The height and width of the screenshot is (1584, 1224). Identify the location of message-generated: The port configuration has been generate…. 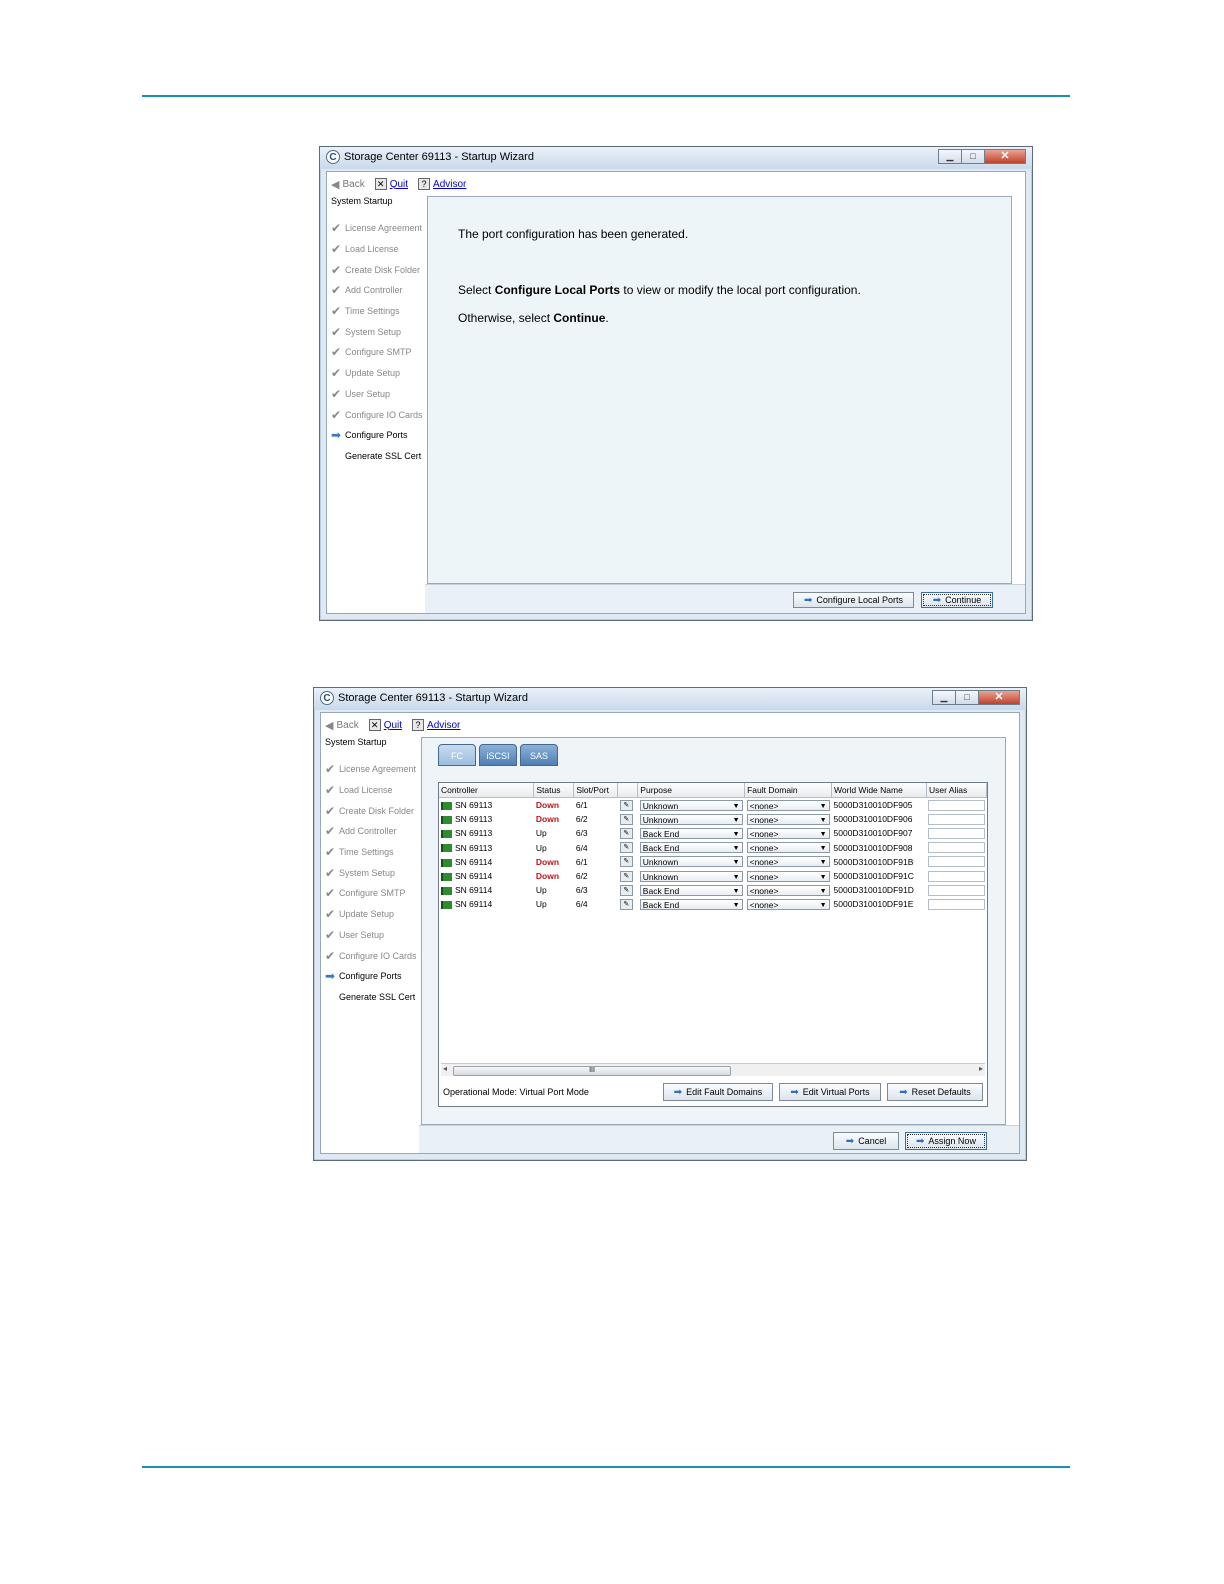
(573, 234).